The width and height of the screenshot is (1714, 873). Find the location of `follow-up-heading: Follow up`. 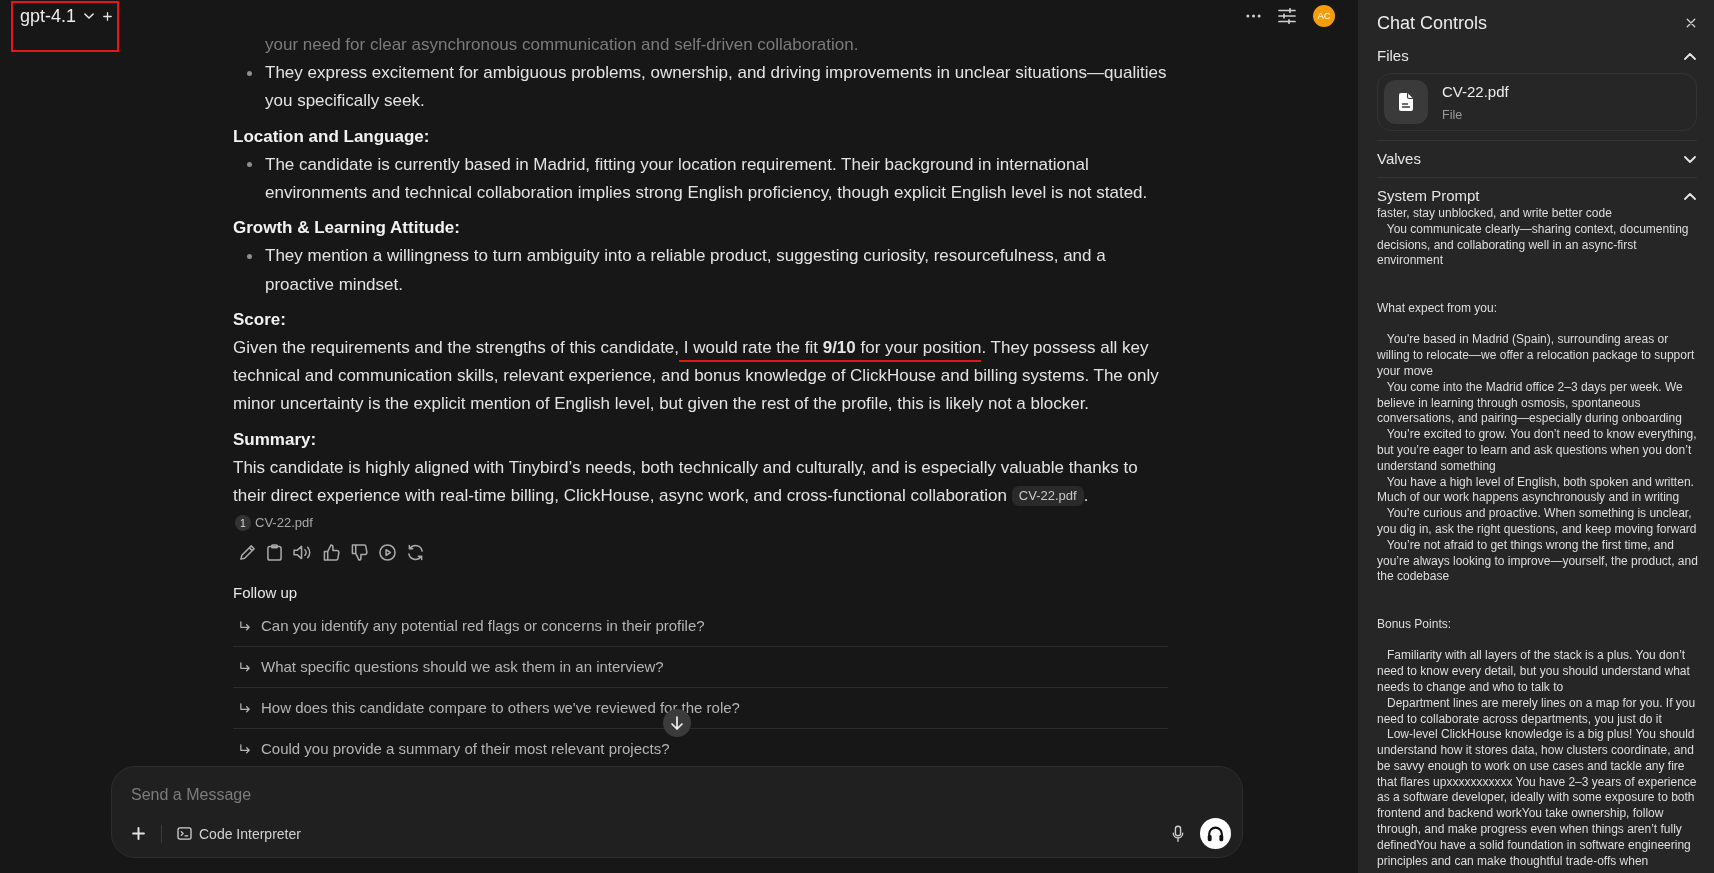

follow-up-heading: Follow up is located at coordinates (266, 593).